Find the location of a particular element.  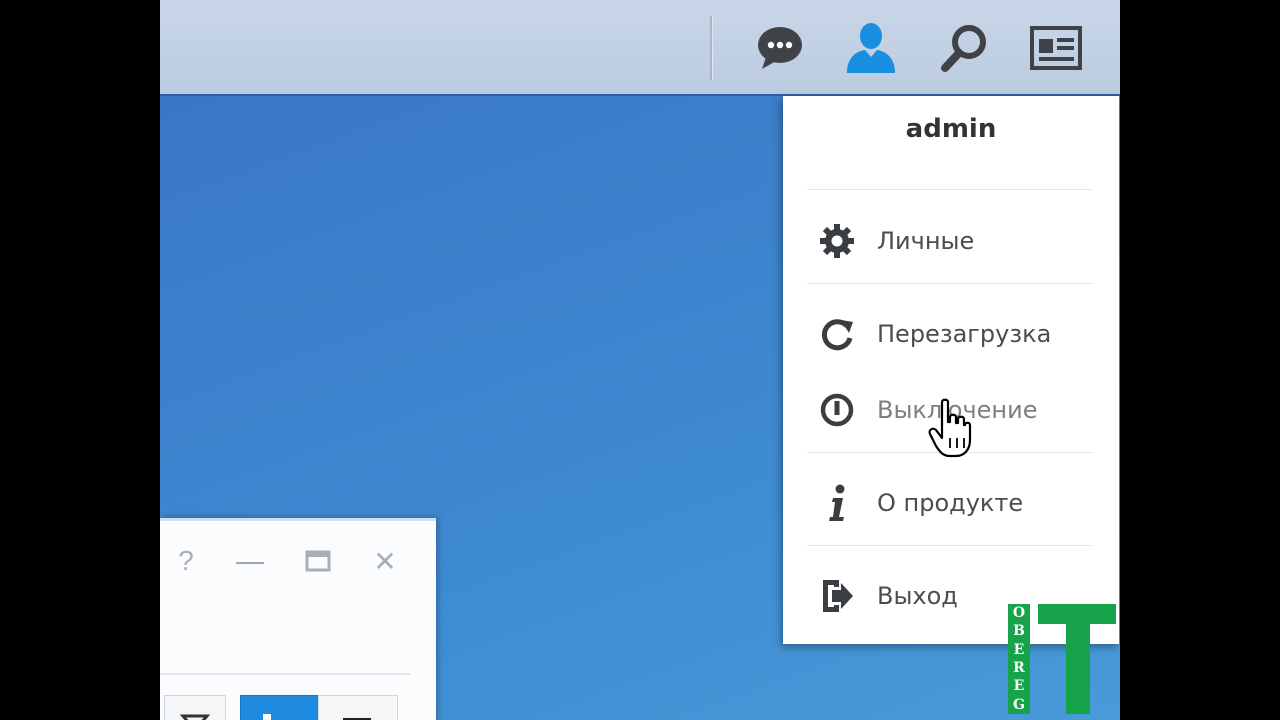

watermark-t-stem is located at coordinates (1078, 668).